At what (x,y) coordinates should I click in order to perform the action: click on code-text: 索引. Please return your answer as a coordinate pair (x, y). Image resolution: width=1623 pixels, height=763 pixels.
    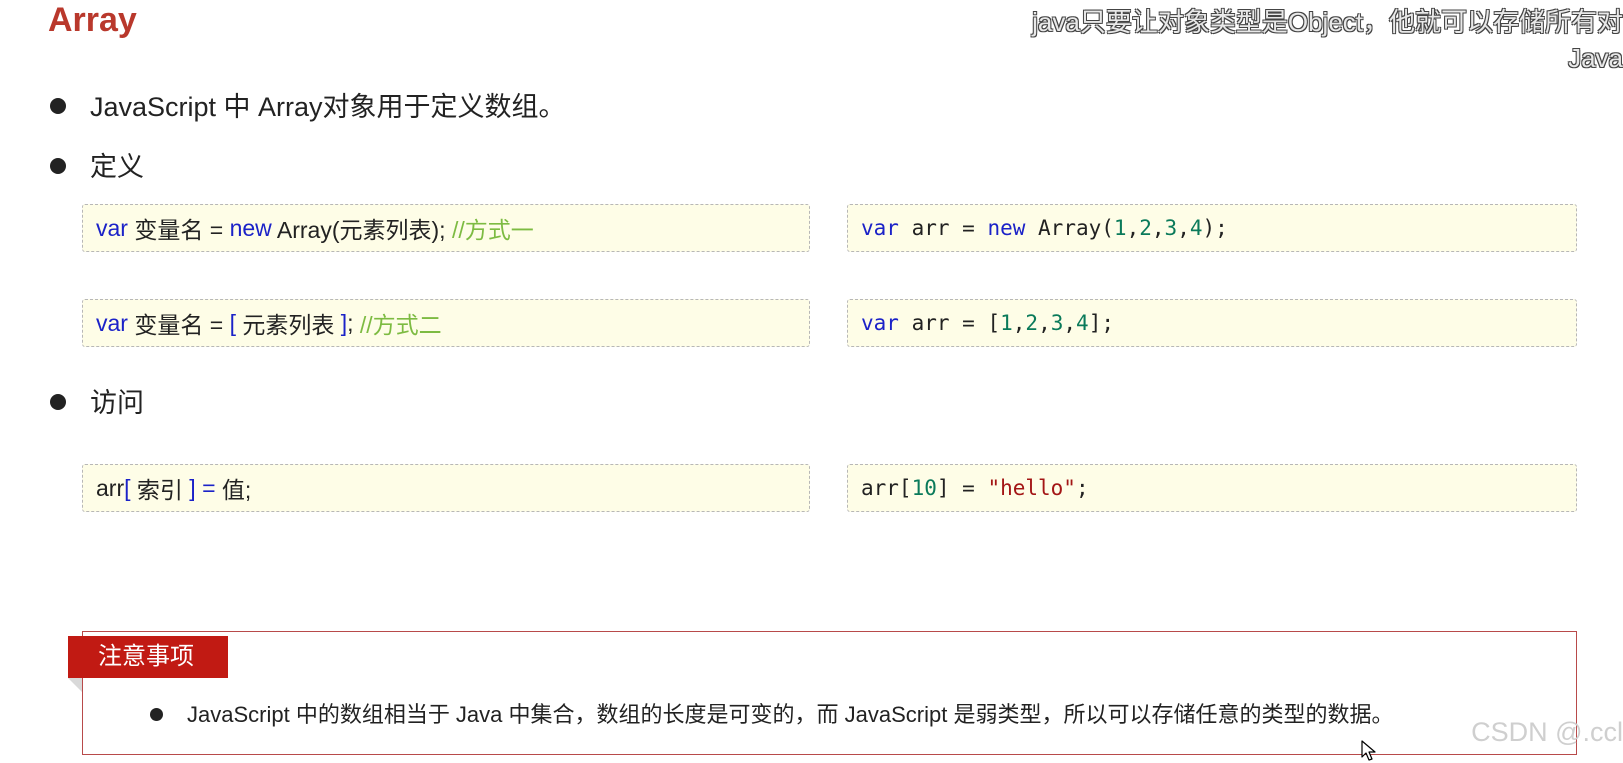
    Looking at the image, I should click on (160, 490).